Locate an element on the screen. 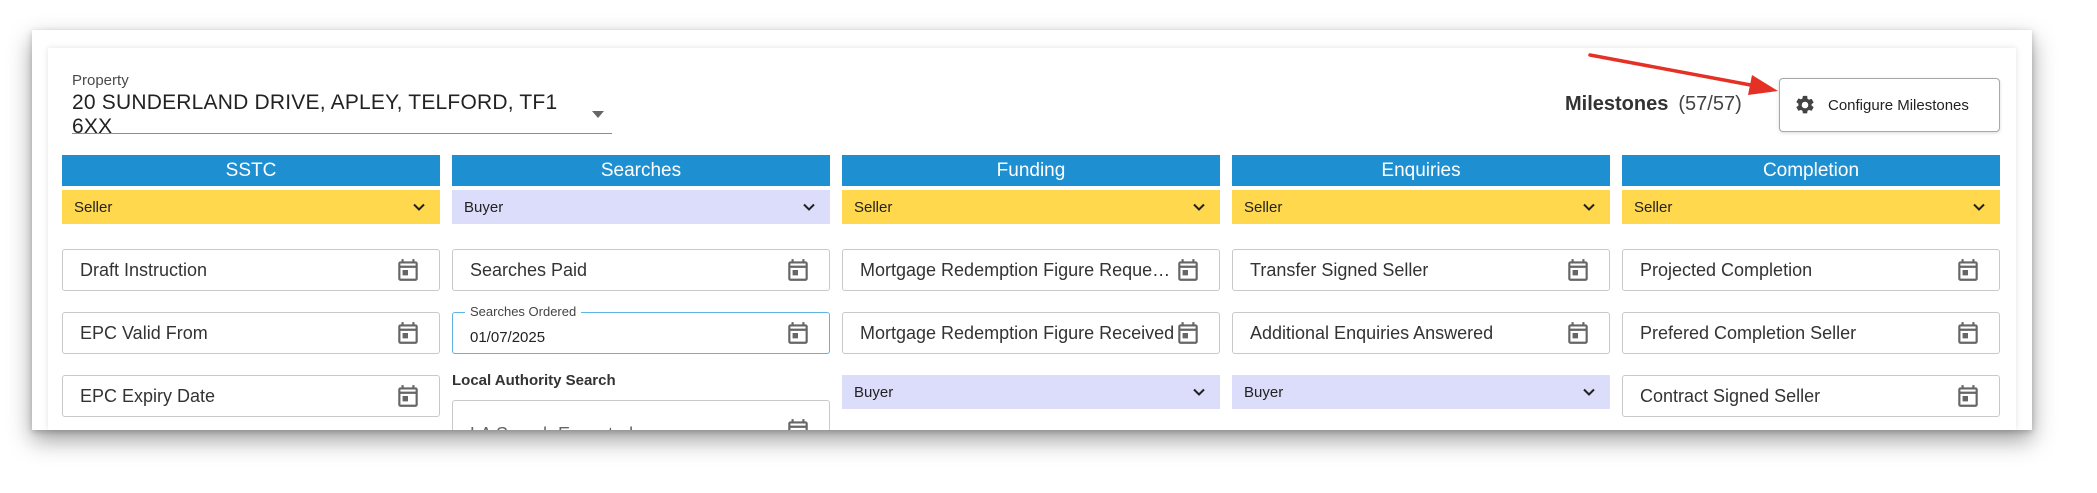  red-arrow-annotation is located at coordinates (1683, 74).